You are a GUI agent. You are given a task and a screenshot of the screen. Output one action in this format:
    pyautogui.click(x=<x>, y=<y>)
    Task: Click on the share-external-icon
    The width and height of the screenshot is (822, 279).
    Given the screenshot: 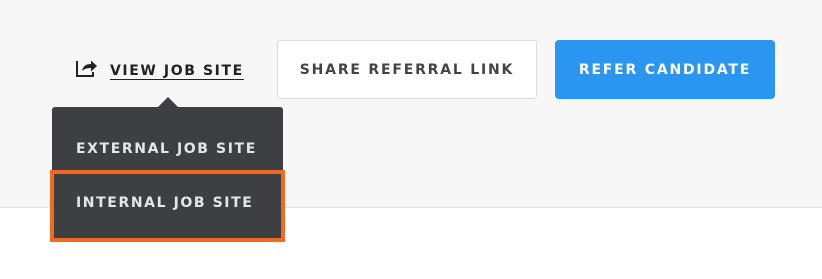 What is the action you would take?
    pyautogui.click(x=87, y=68)
    